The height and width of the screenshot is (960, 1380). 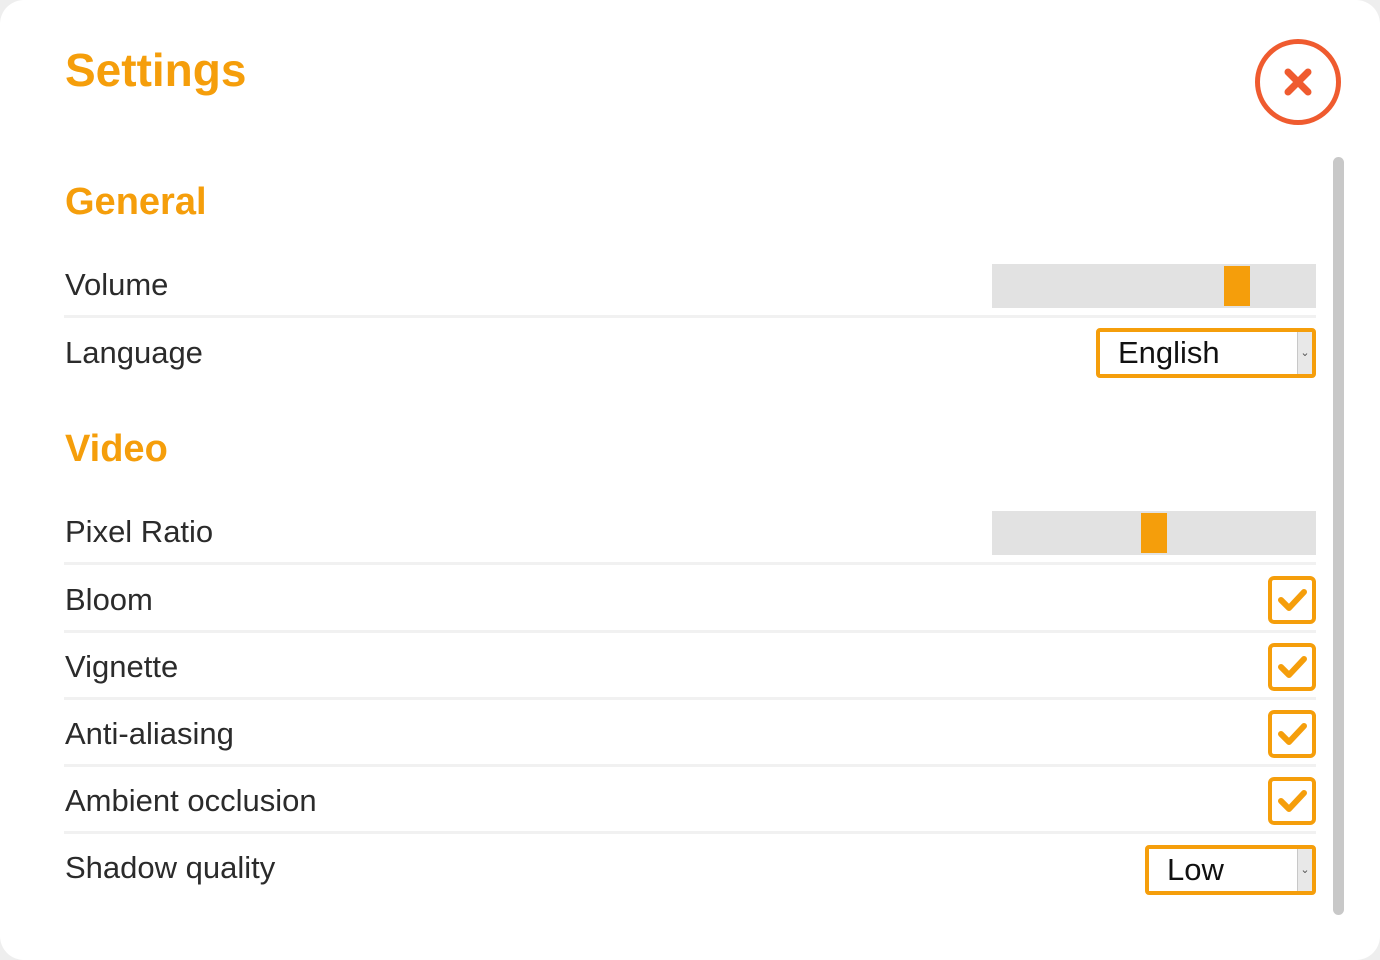 What do you see at coordinates (134, 352) in the screenshot?
I see `setting-label: Language` at bounding box center [134, 352].